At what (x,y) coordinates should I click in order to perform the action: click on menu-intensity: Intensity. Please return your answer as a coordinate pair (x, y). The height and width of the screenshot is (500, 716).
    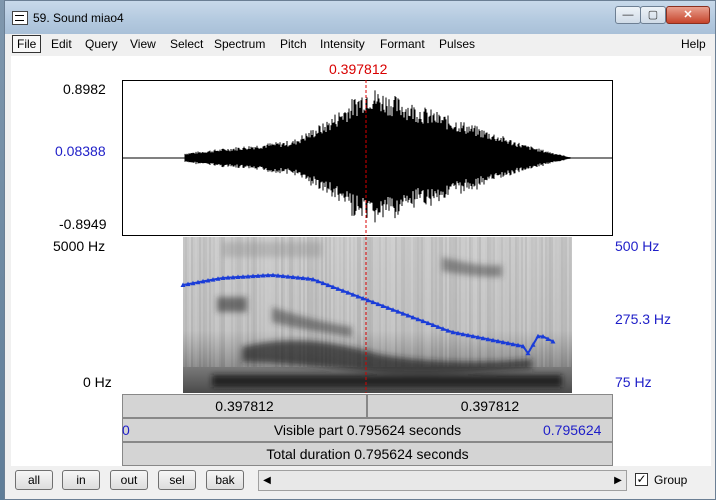
    Looking at the image, I should click on (342, 44).